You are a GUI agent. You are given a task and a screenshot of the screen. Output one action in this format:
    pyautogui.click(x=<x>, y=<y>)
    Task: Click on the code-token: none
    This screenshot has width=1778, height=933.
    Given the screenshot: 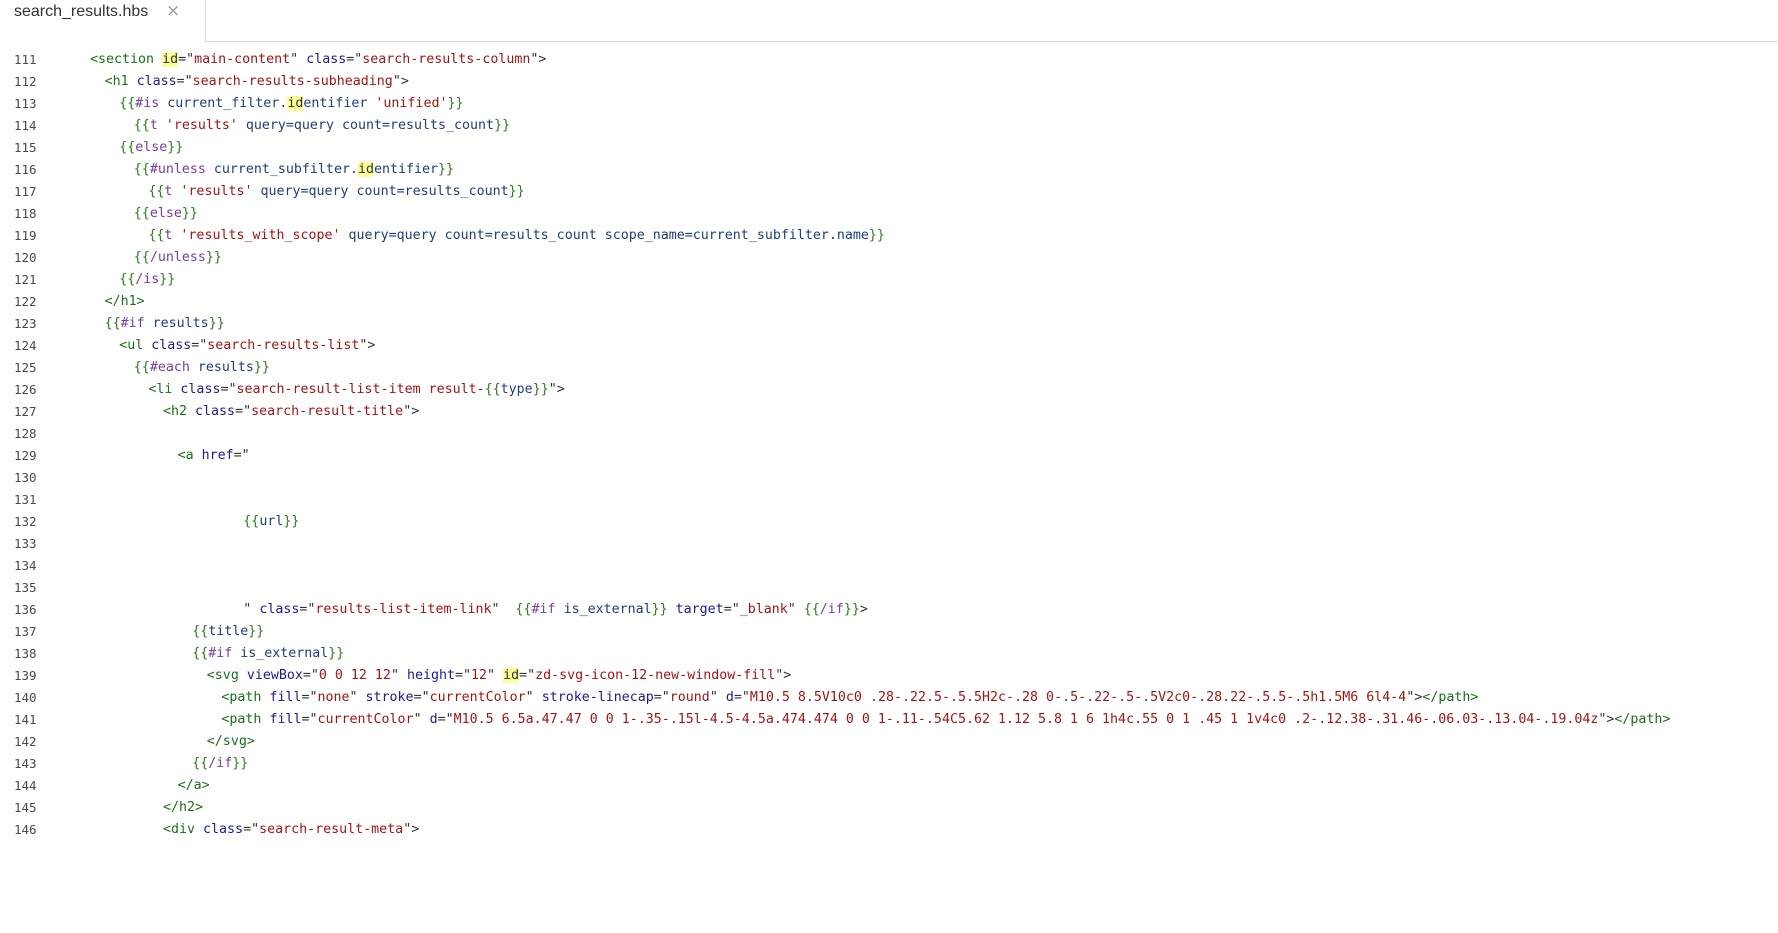 What is the action you would take?
    pyautogui.click(x=333, y=697)
    